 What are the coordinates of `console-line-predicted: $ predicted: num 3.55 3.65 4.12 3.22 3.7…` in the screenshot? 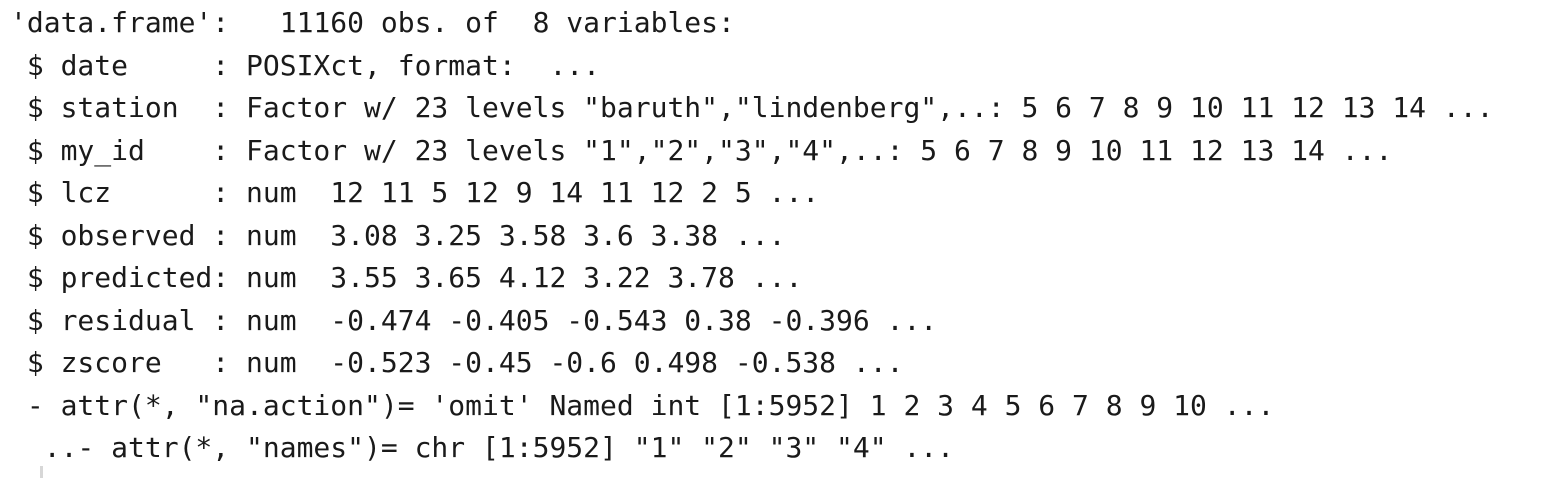 It's located at (406, 277).